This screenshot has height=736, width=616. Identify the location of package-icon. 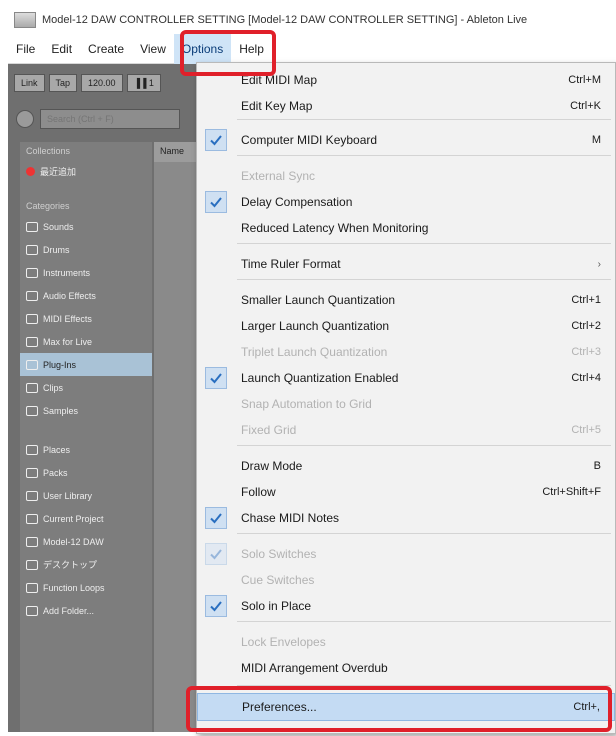
(32, 472).